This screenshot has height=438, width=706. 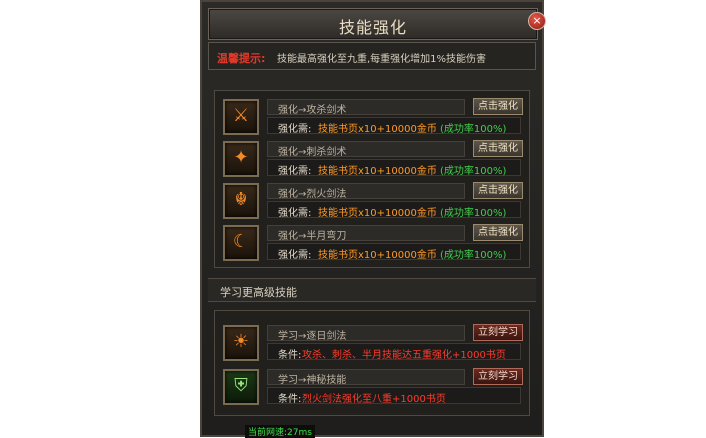 I want to click on network-speed: 当前网速:27ms, so click(x=280, y=431).